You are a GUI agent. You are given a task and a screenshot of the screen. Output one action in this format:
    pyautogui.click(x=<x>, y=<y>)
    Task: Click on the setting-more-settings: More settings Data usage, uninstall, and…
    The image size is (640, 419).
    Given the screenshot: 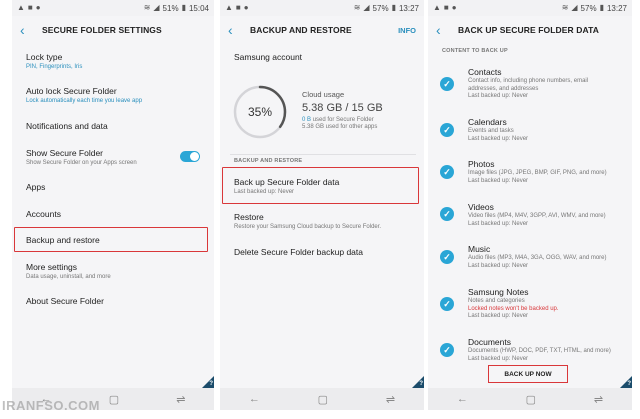 What is the action you would take?
    pyautogui.click(x=116, y=271)
    